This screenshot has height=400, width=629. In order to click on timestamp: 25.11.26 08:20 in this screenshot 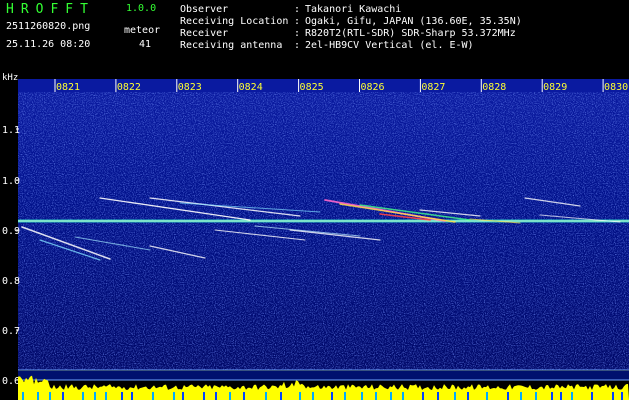, I will do `click(48, 44)`.